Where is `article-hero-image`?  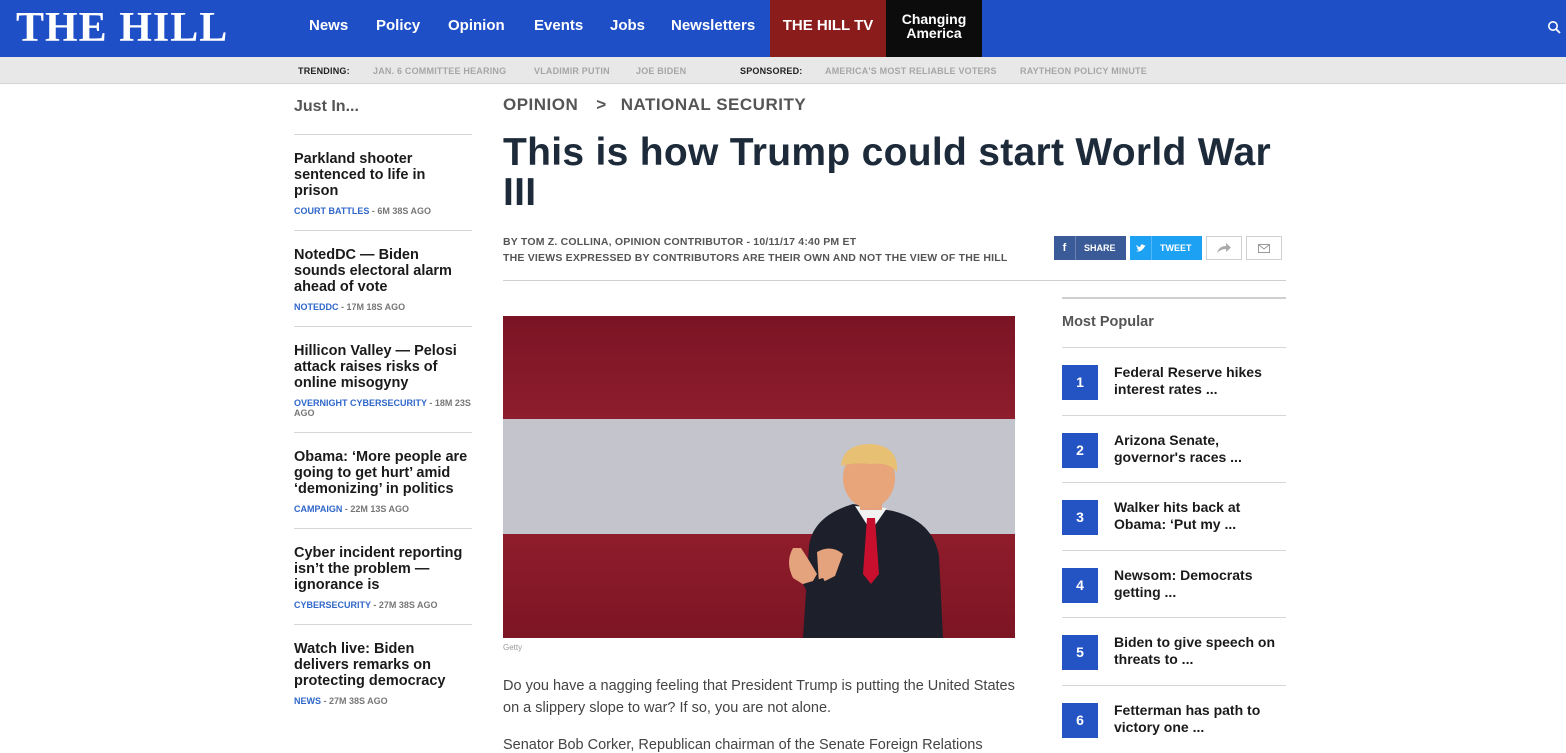
article-hero-image is located at coordinates (759, 477).